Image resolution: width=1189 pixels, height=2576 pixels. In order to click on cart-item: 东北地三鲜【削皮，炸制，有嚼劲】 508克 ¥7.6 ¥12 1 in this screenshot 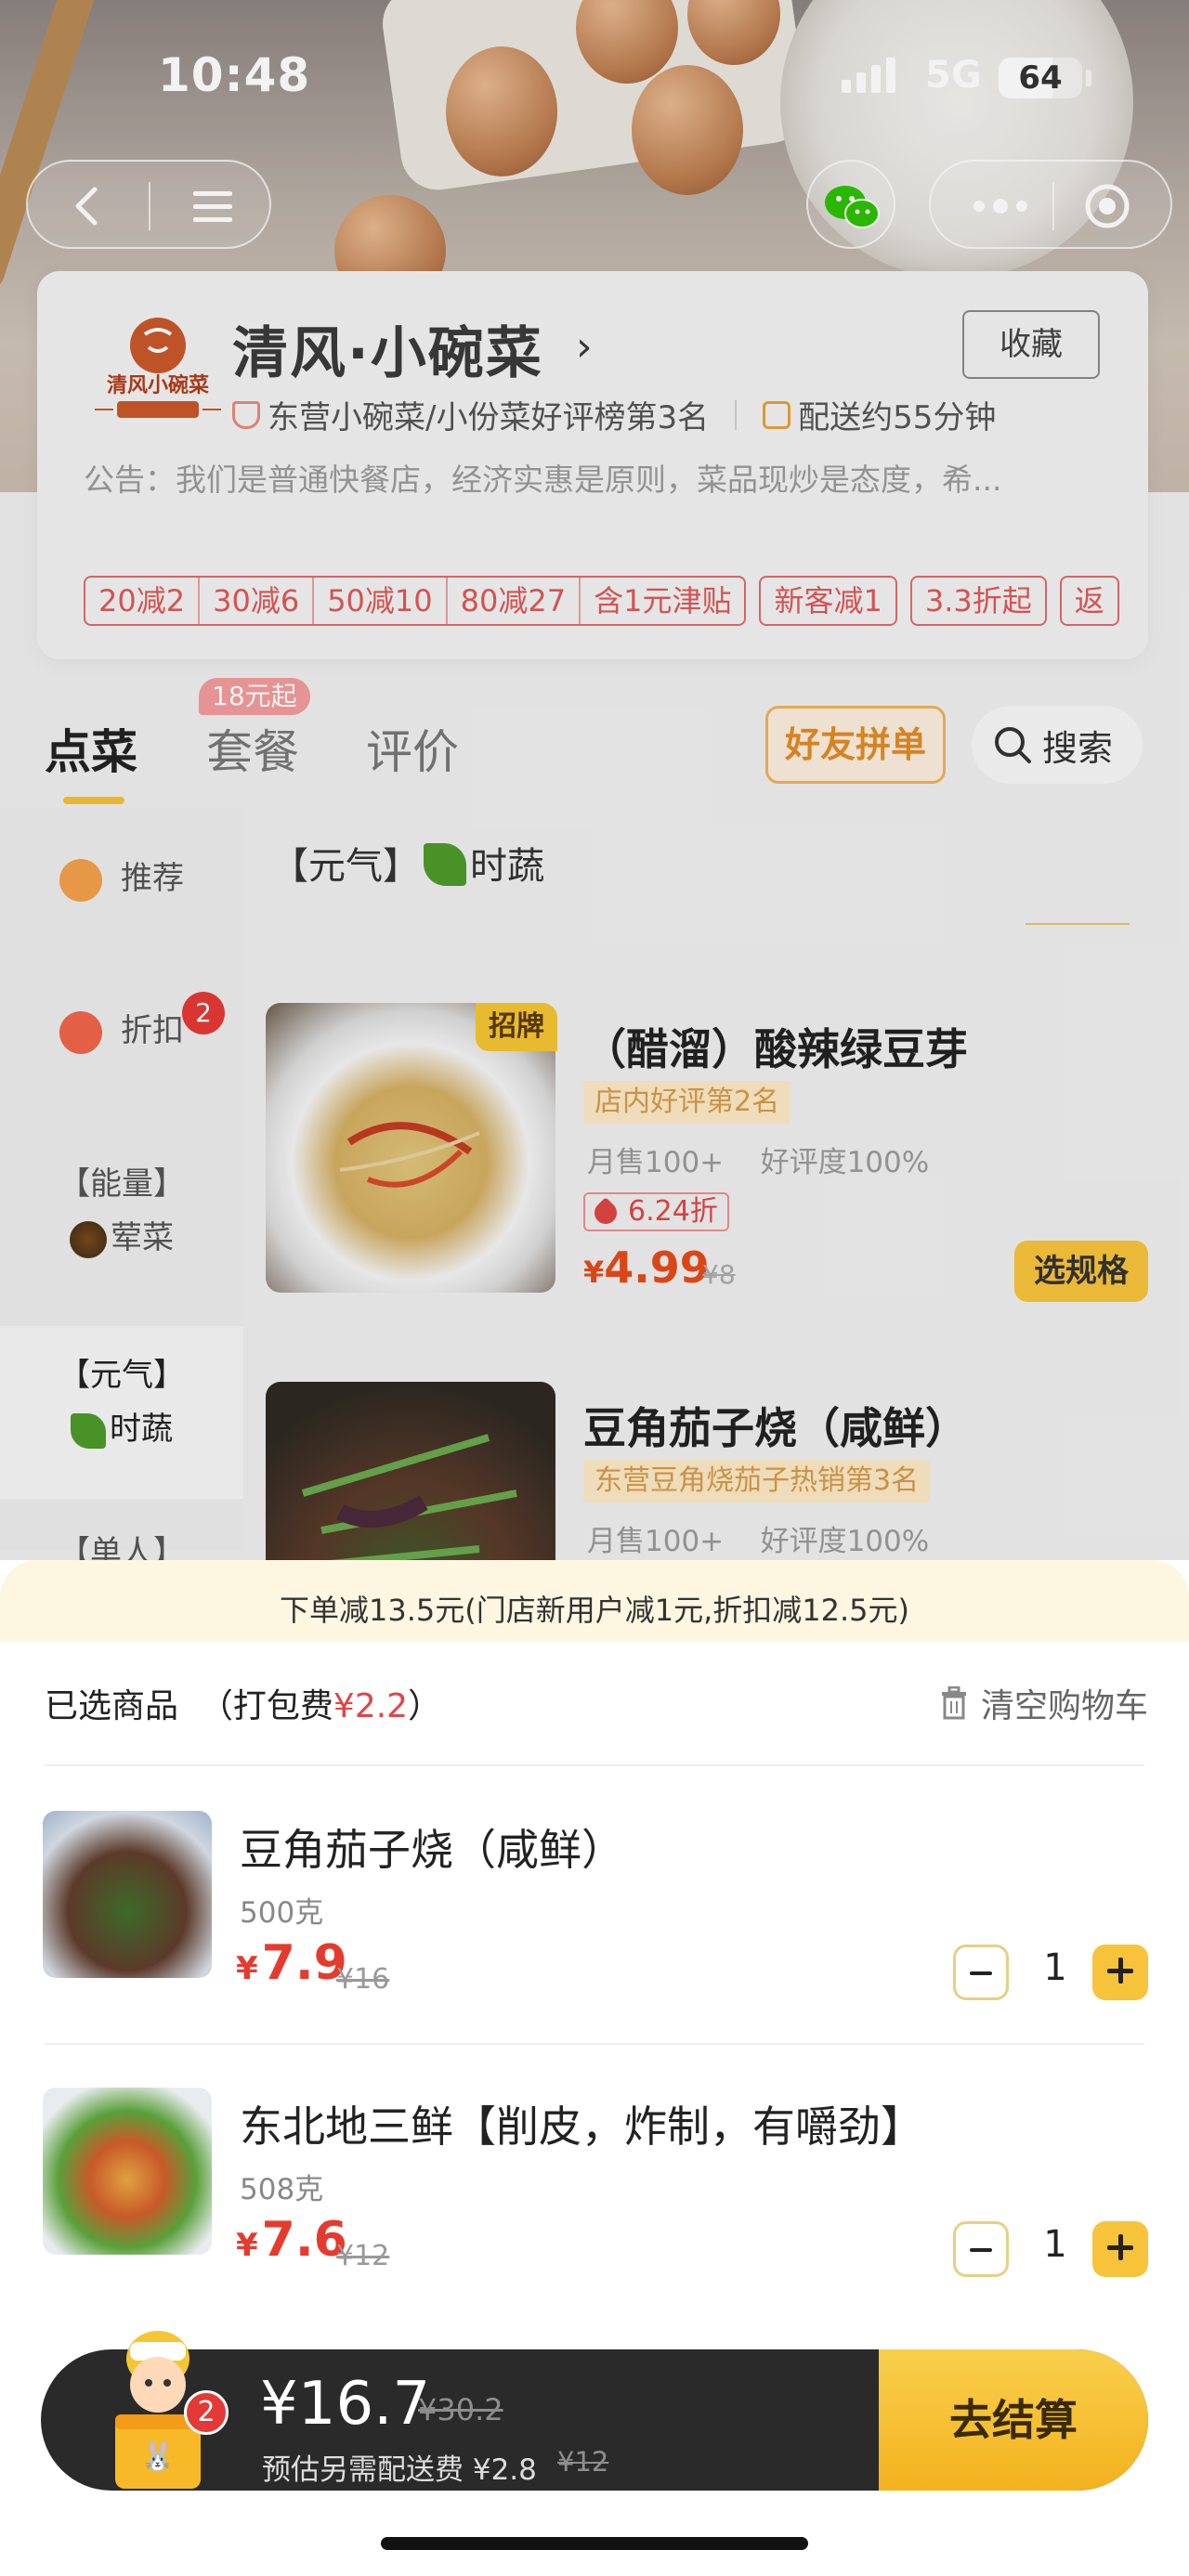, I will do `click(600, 2190)`.